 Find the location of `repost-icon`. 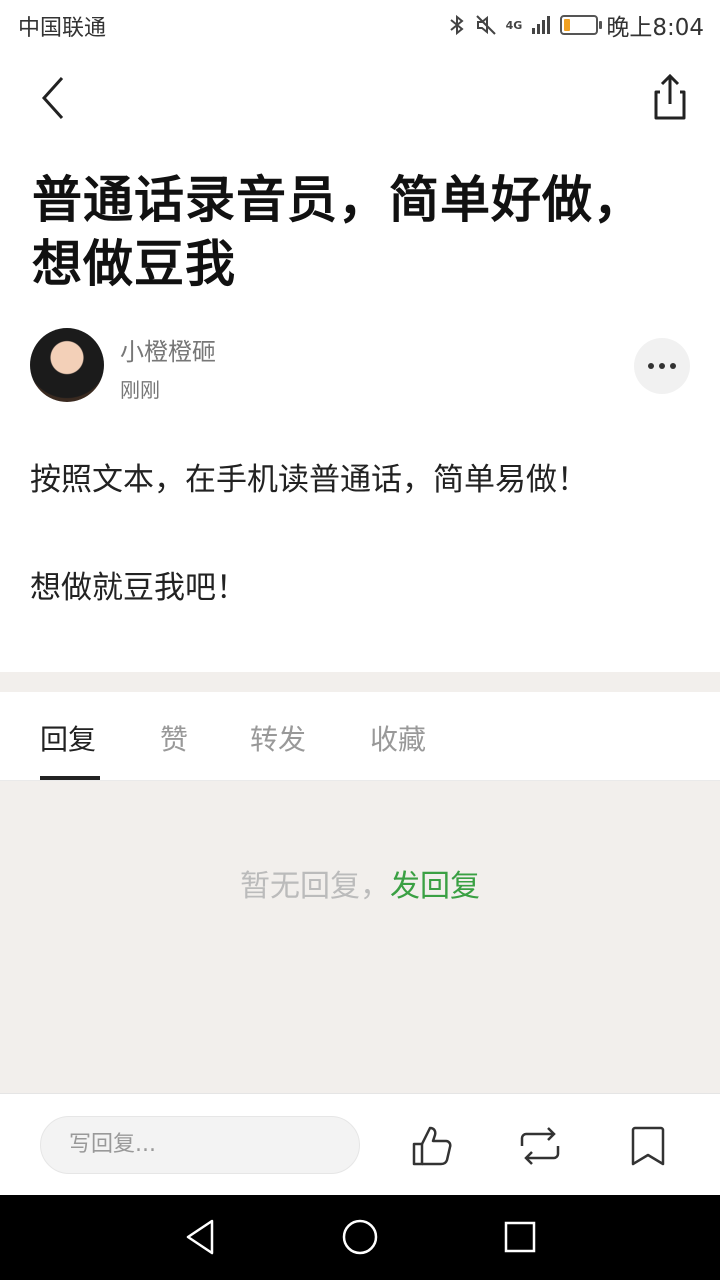

repost-icon is located at coordinates (540, 1146).